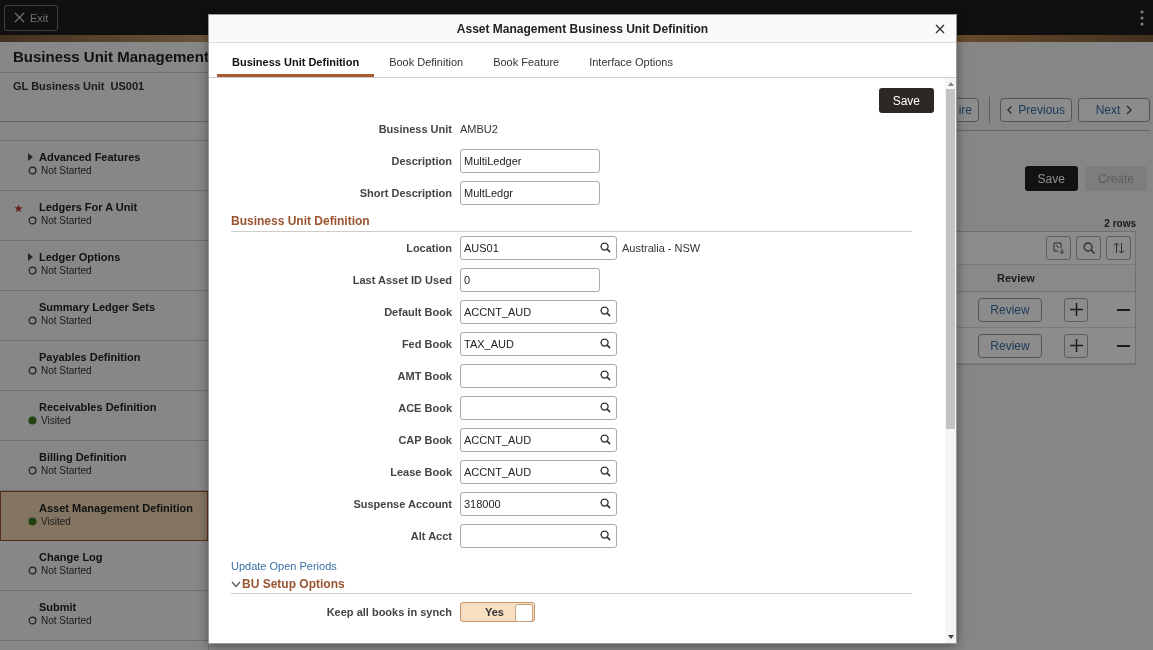 The image size is (1153, 650). Describe the element at coordinates (1036, 110) in the screenshot. I see `previous-button: Previous` at that location.